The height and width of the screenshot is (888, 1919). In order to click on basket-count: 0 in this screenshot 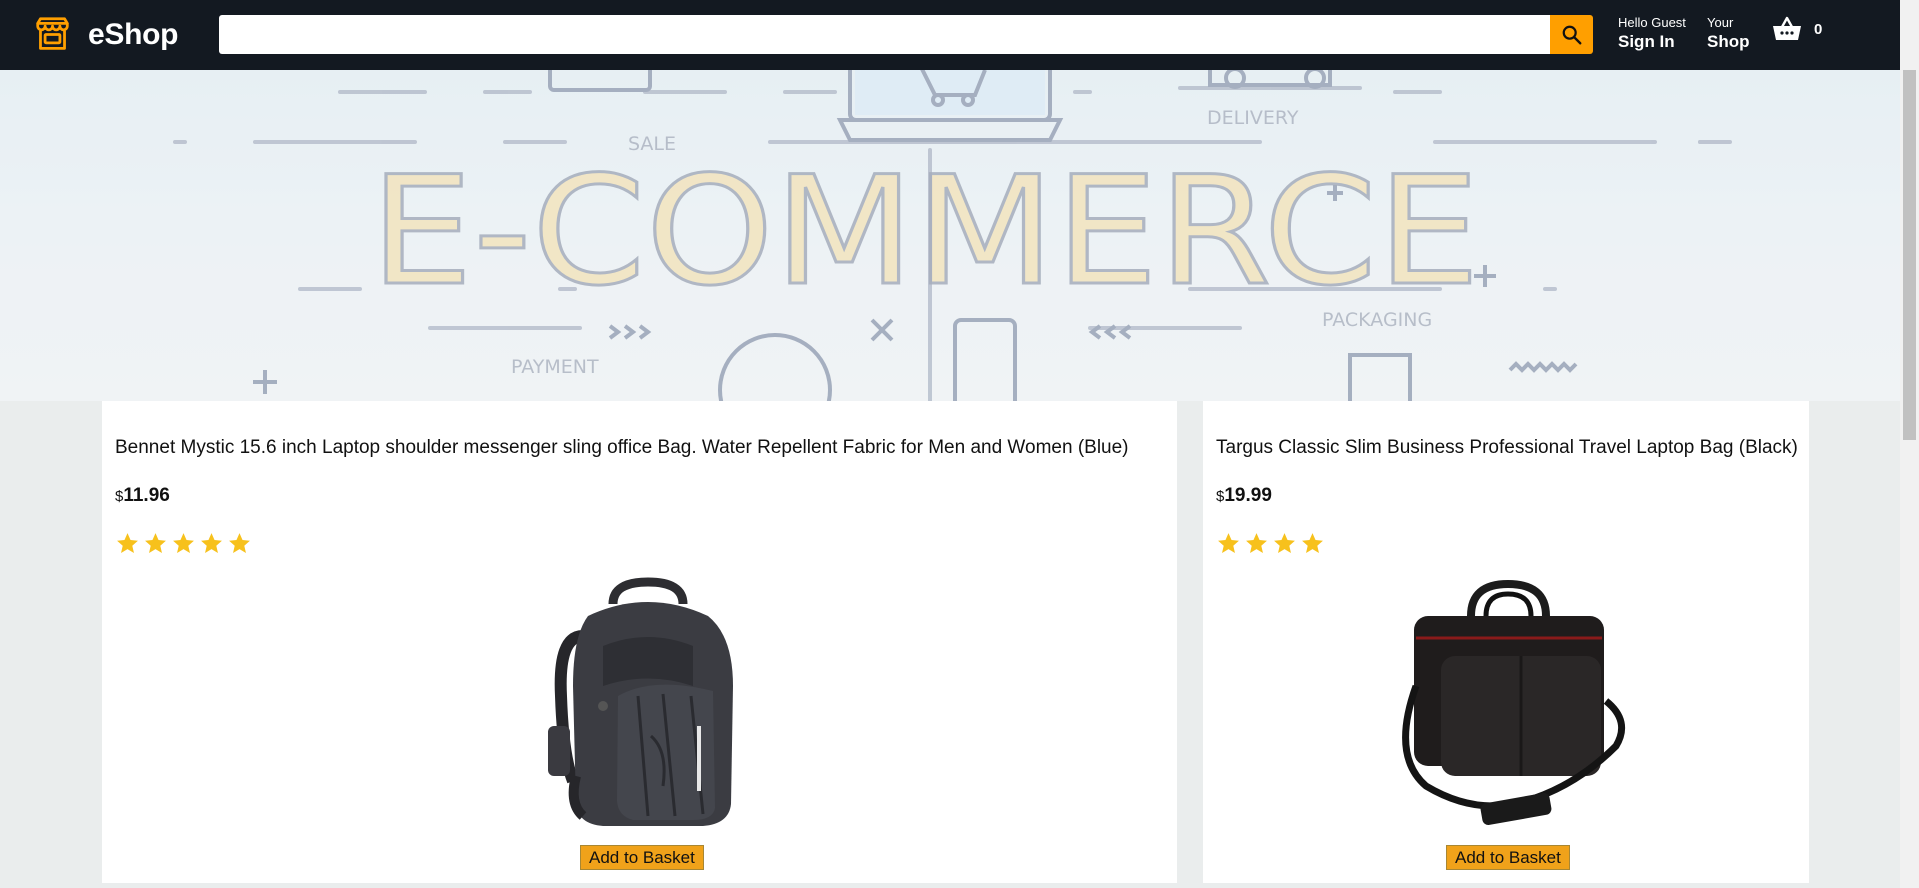, I will do `click(1818, 29)`.